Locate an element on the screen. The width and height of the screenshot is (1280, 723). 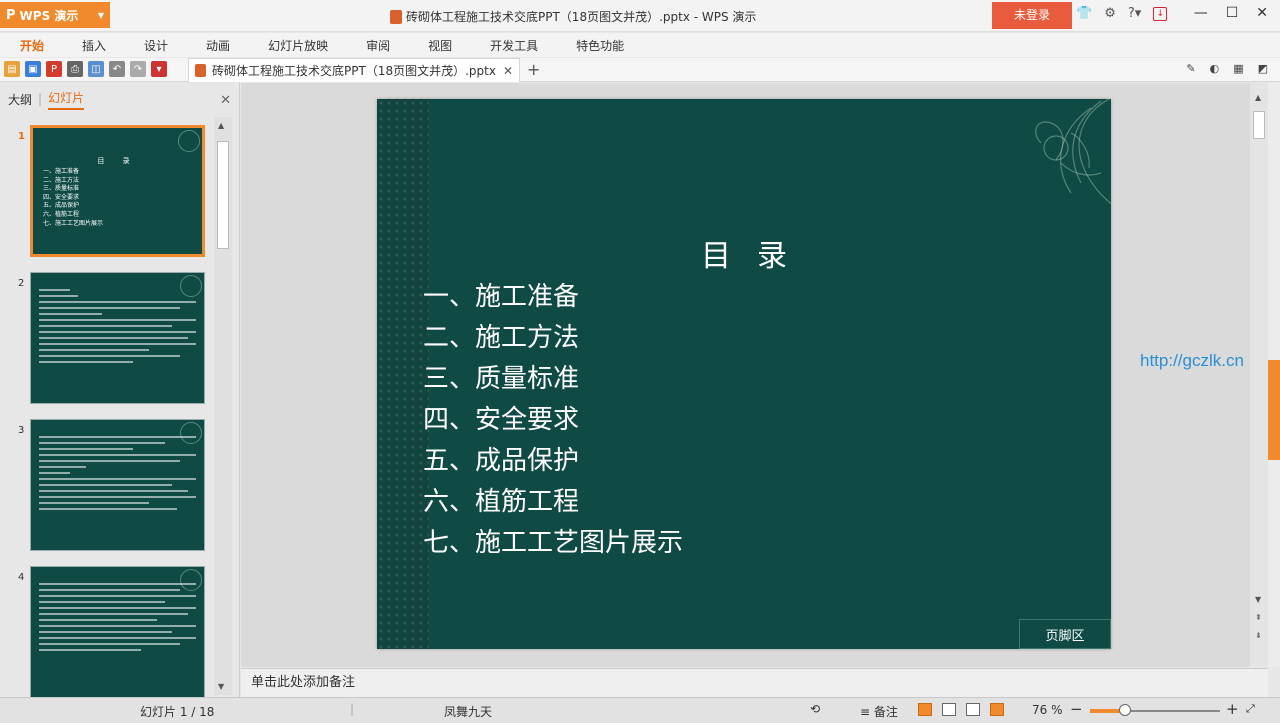
open-folder-icon: ▤ is located at coordinates (12, 69).